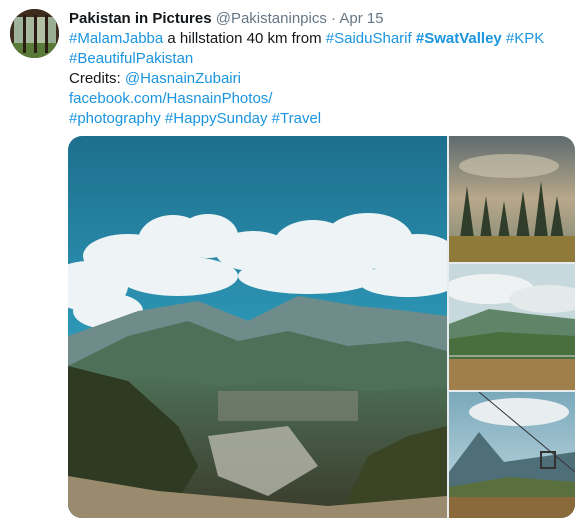 This screenshot has height=518, width=586. Describe the element at coordinates (369, 38) in the screenshot. I see `hashtag-saidusharif: #SaiduSharif` at that location.